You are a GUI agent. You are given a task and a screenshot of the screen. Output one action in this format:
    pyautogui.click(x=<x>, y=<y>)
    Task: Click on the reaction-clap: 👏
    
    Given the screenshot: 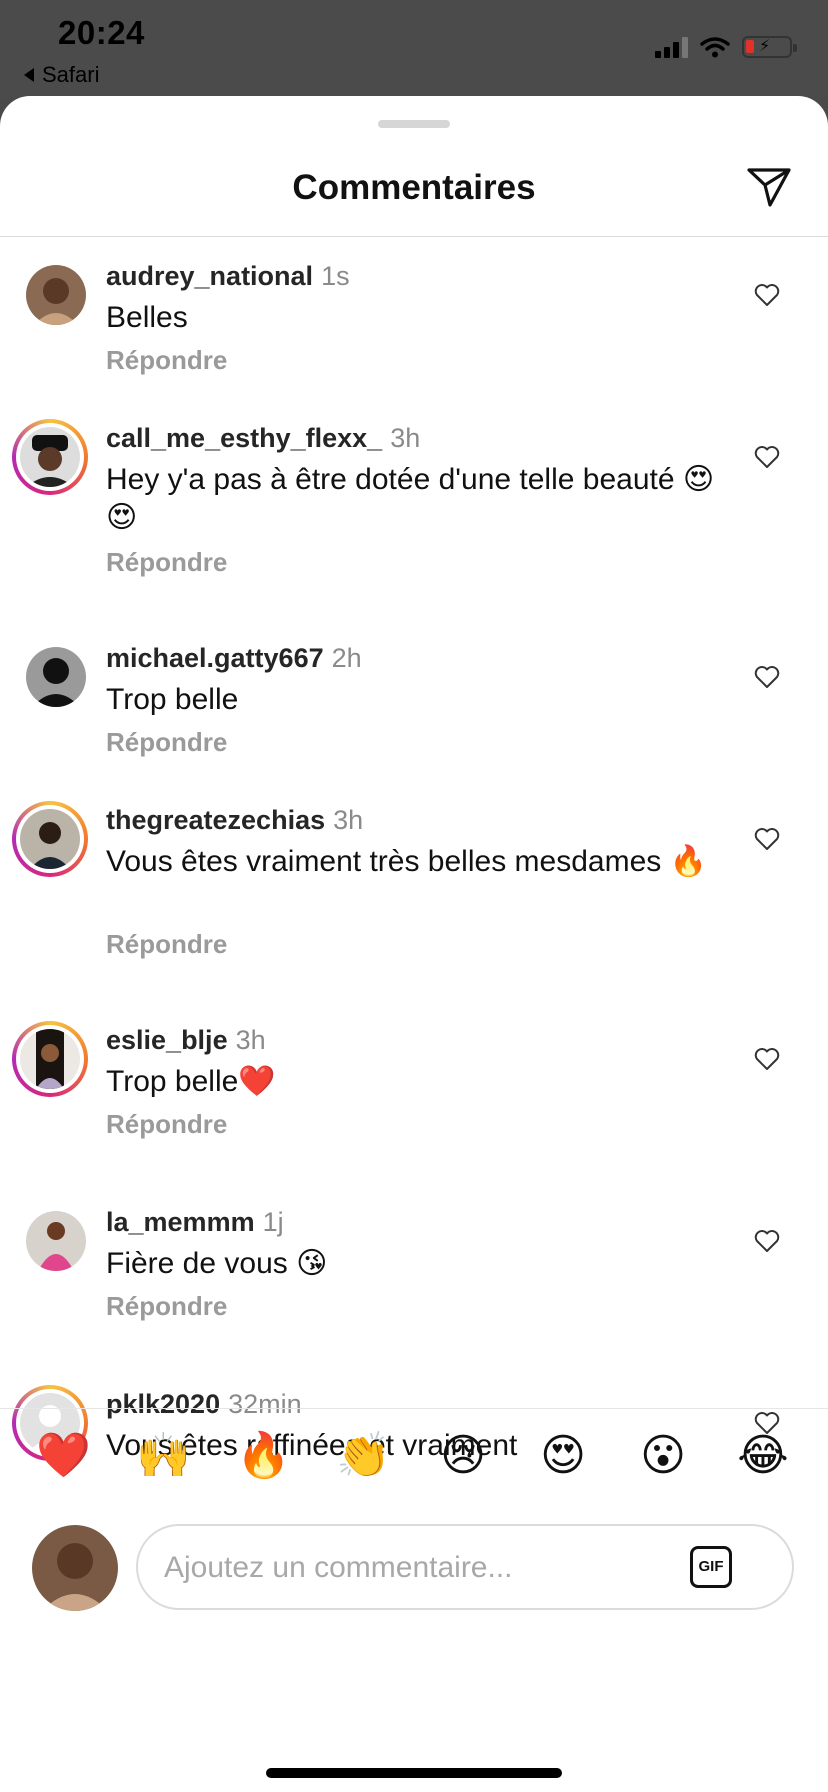 What is the action you would take?
    pyautogui.click(x=363, y=1456)
    